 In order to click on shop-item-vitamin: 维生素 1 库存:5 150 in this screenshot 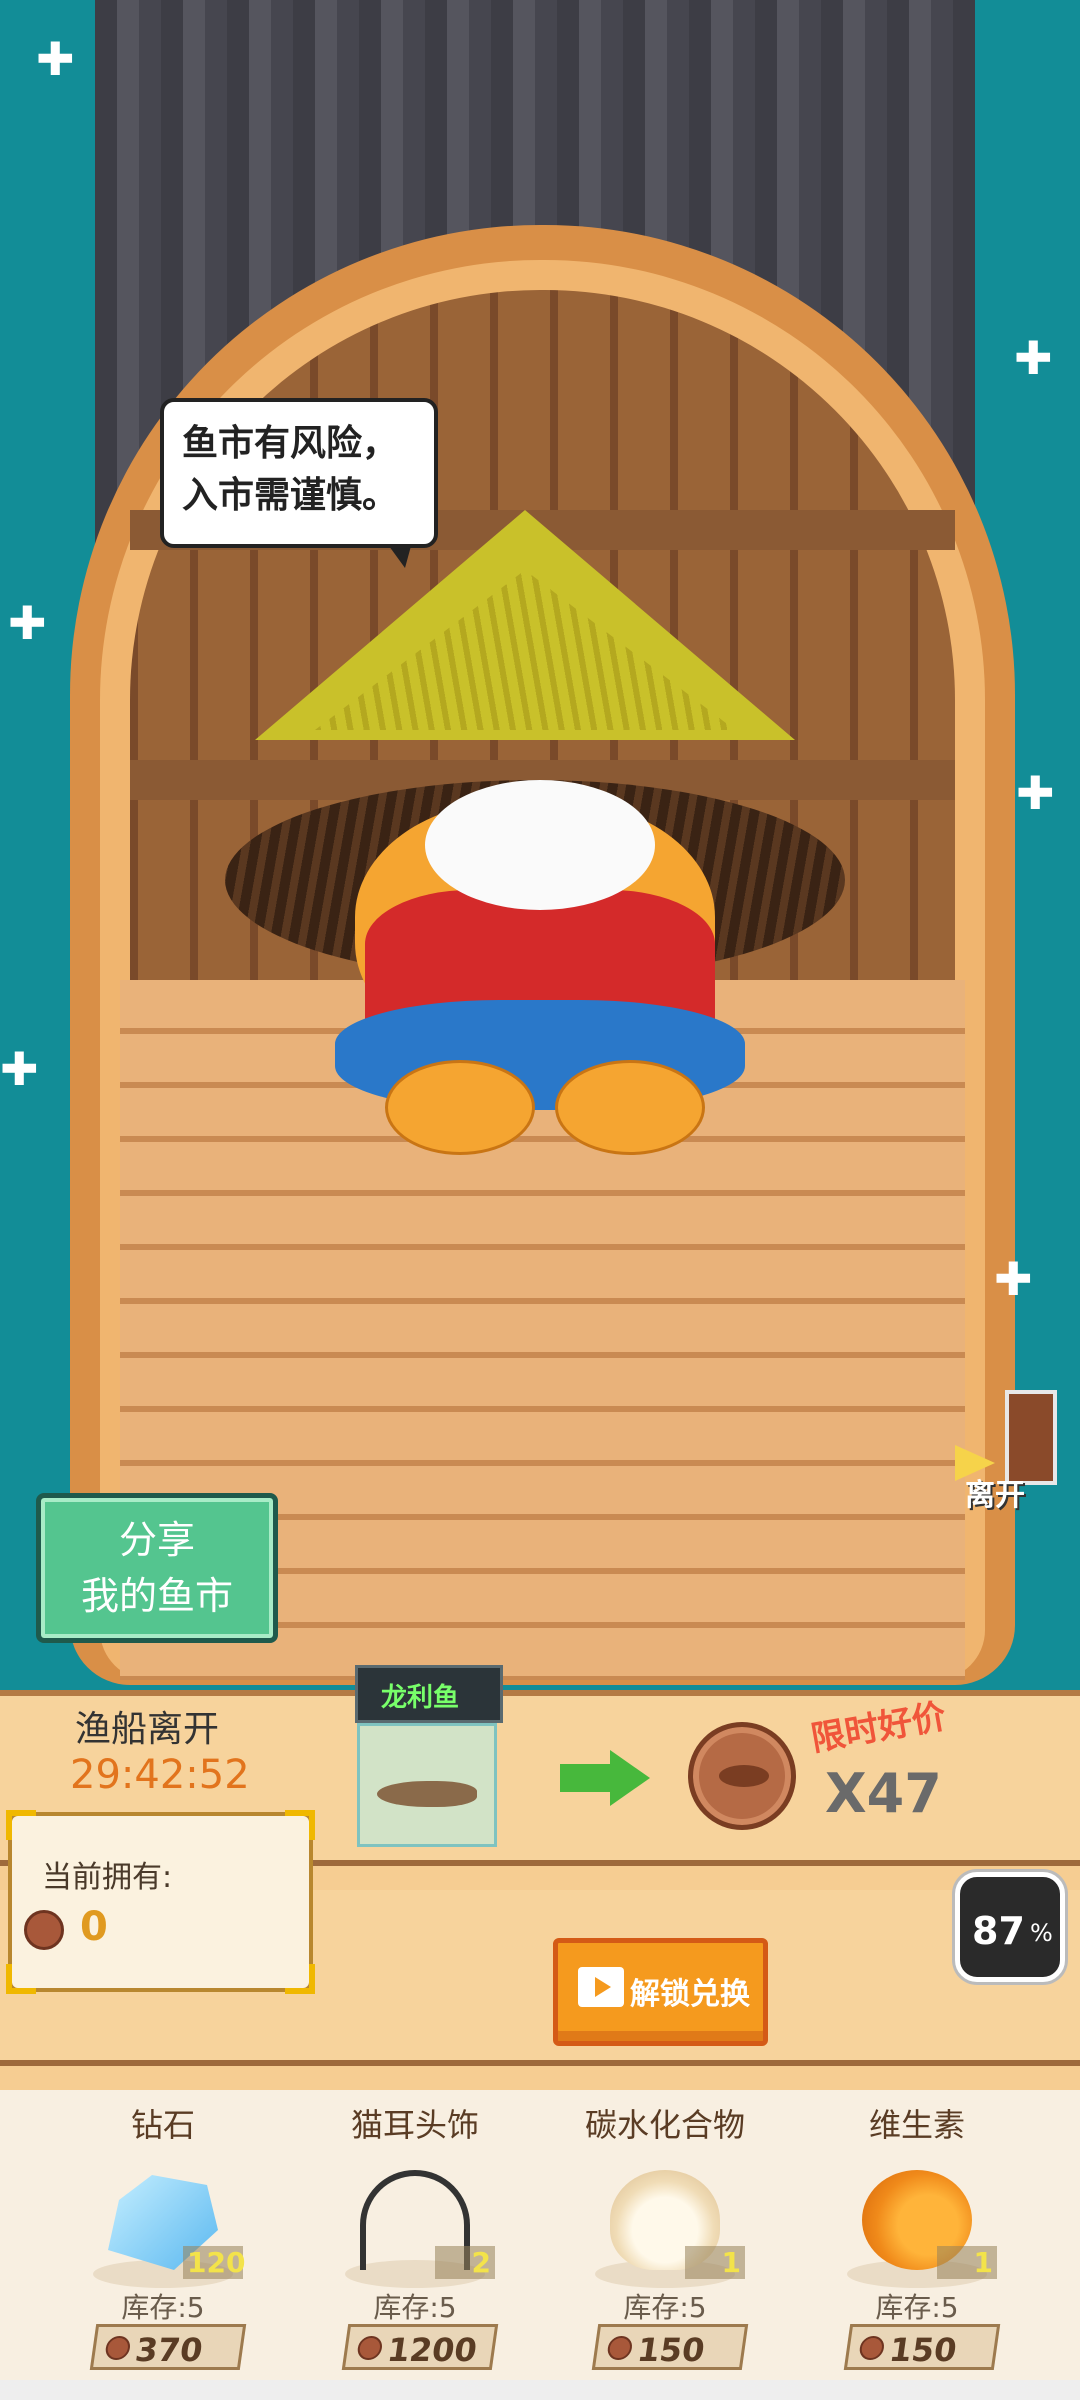, I will do `click(917, 2235)`.